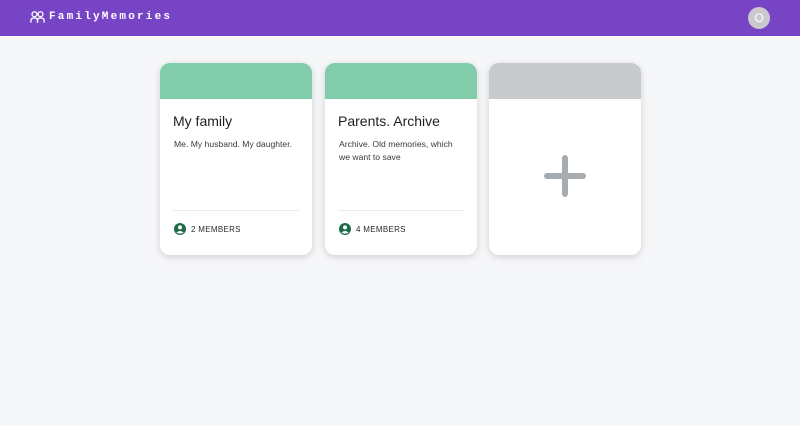 Image resolution: width=800 pixels, height=426 pixels. Describe the element at coordinates (381, 229) in the screenshot. I see `members-count: 4 MEMBERS` at that location.